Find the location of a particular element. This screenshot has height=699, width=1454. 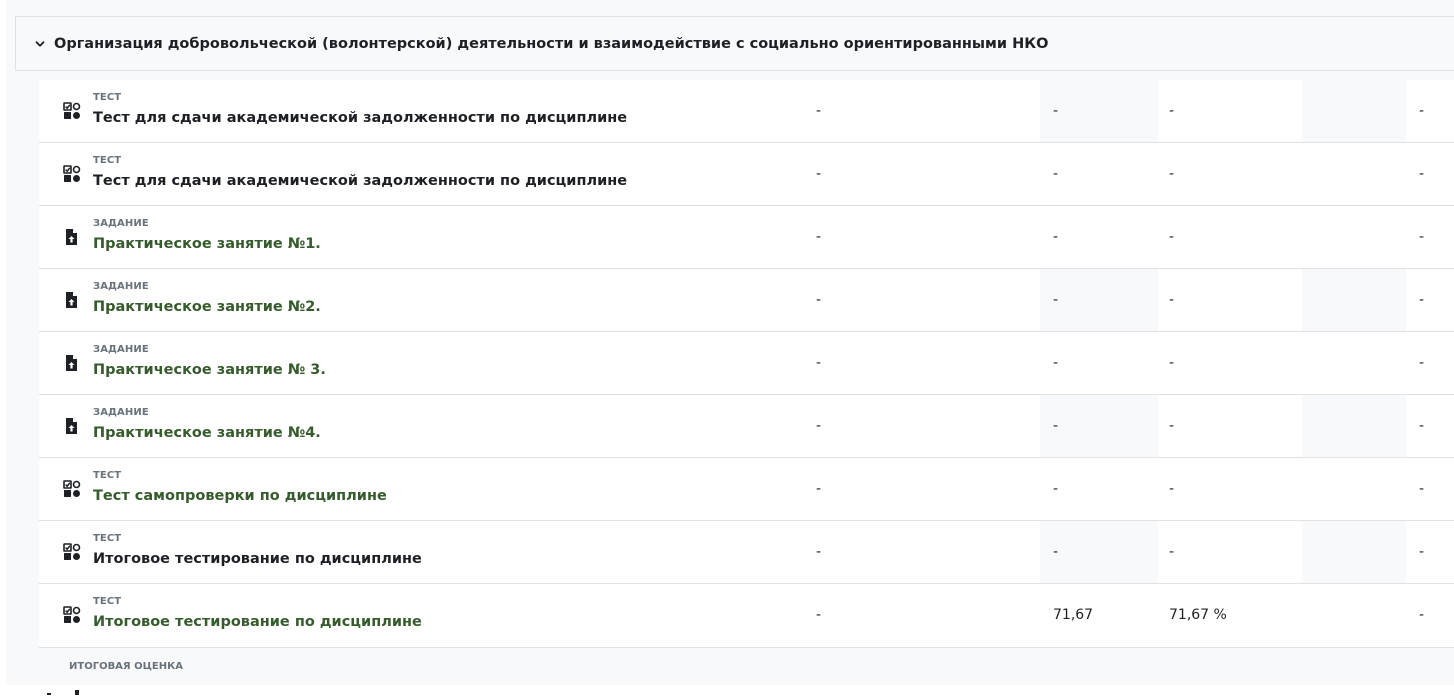

item-name: Практическое занятие №4. is located at coordinates (207, 433).